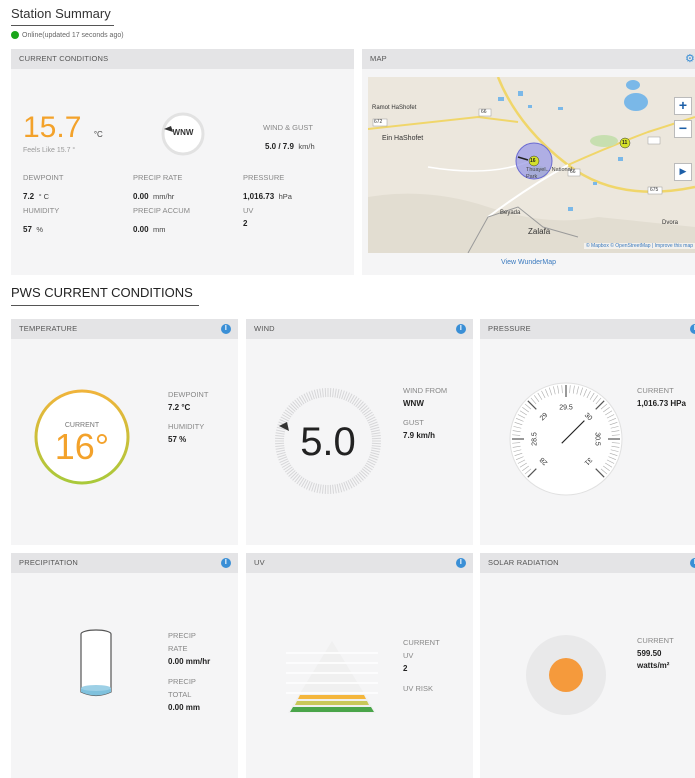 The height and width of the screenshot is (778, 695). I want to click on station-summary-title: Station Summary, so click(61, 13).